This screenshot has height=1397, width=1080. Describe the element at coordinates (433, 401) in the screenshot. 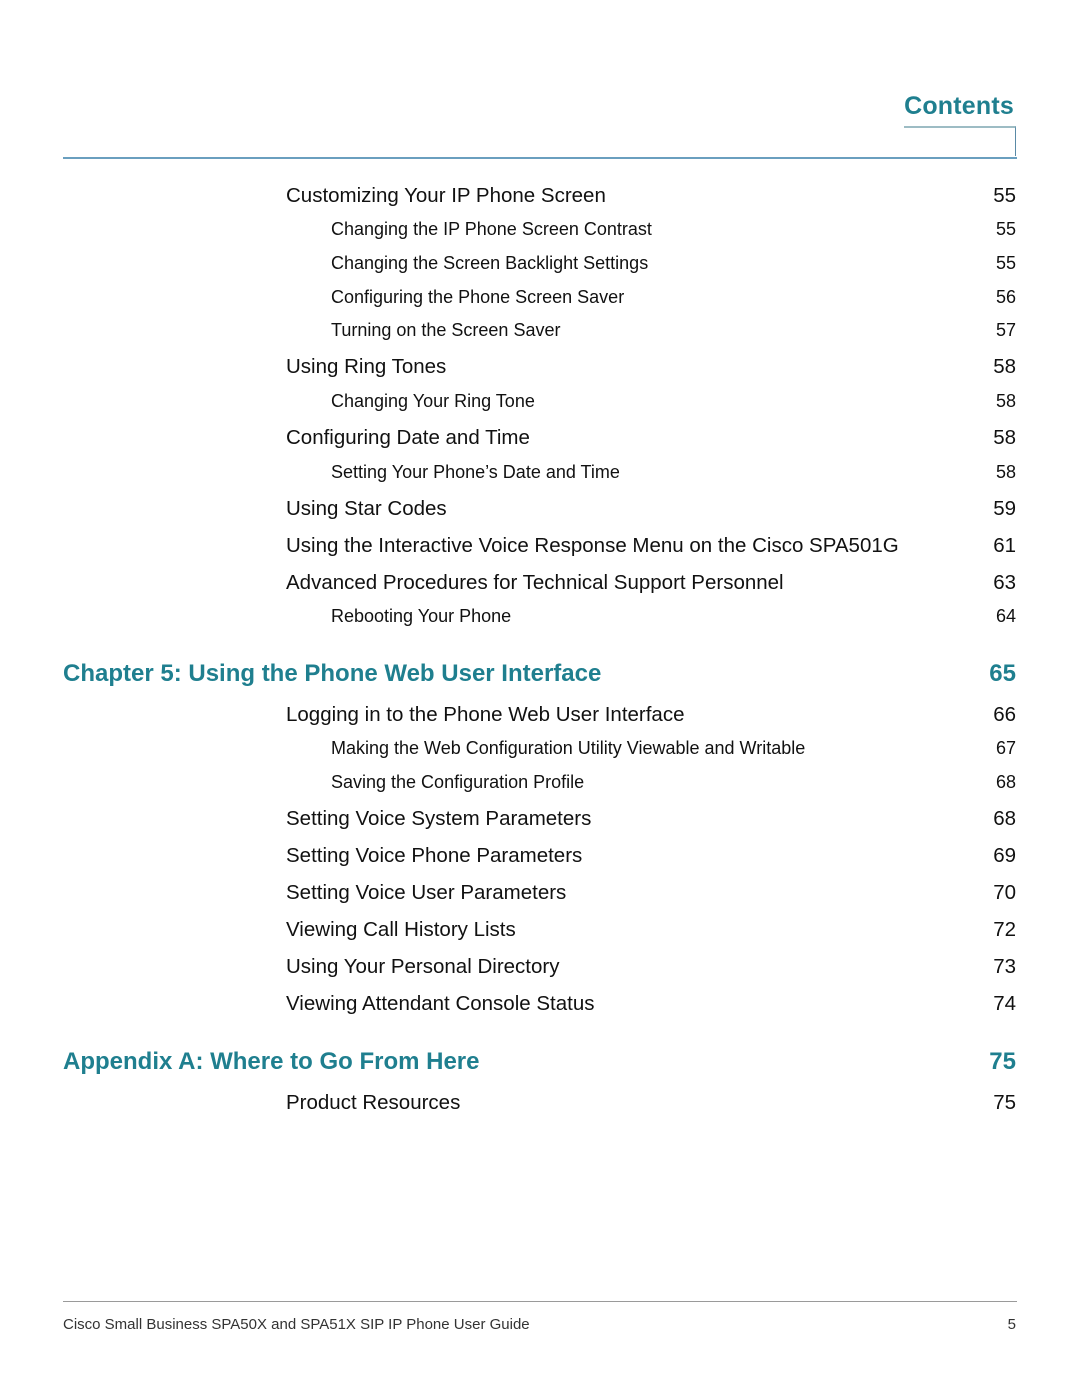

I see `toc-entry-title: Changing Your Ring Tone` at that location.